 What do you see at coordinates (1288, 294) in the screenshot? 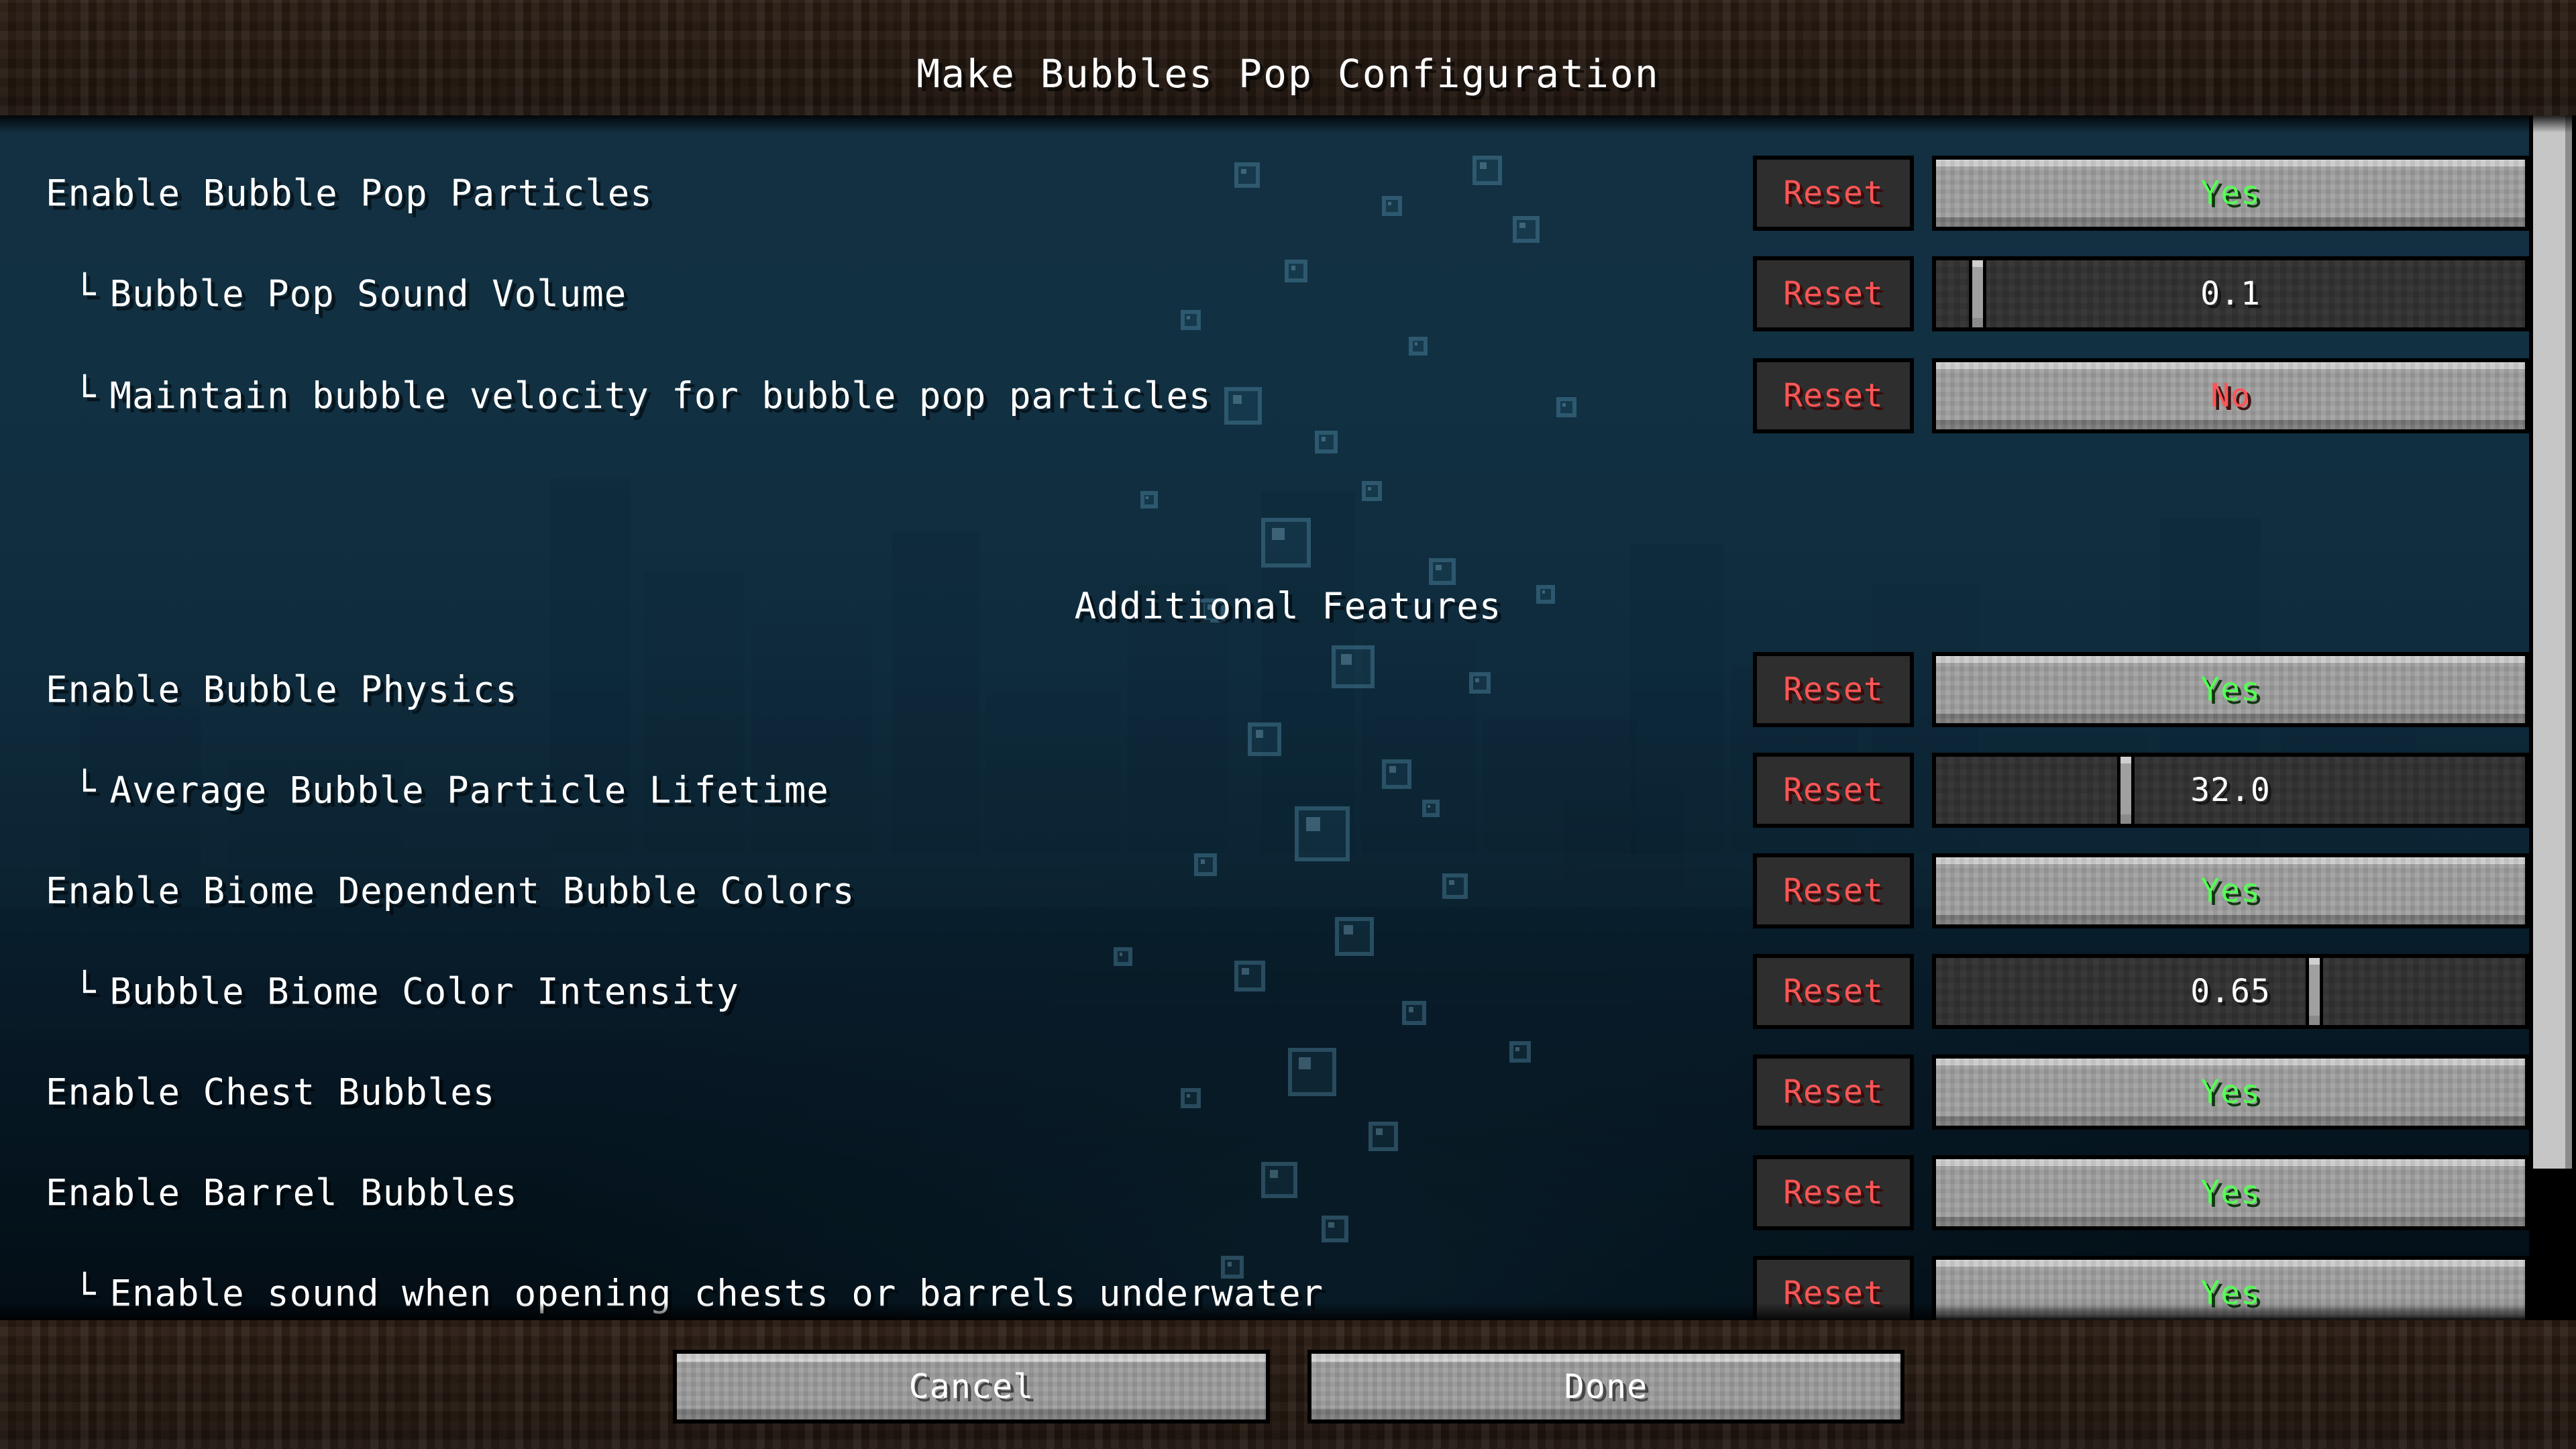
I see `config-row: └ Bubble Pop Sound Volume Reset 0.1` at bounding box center [1288, 294].